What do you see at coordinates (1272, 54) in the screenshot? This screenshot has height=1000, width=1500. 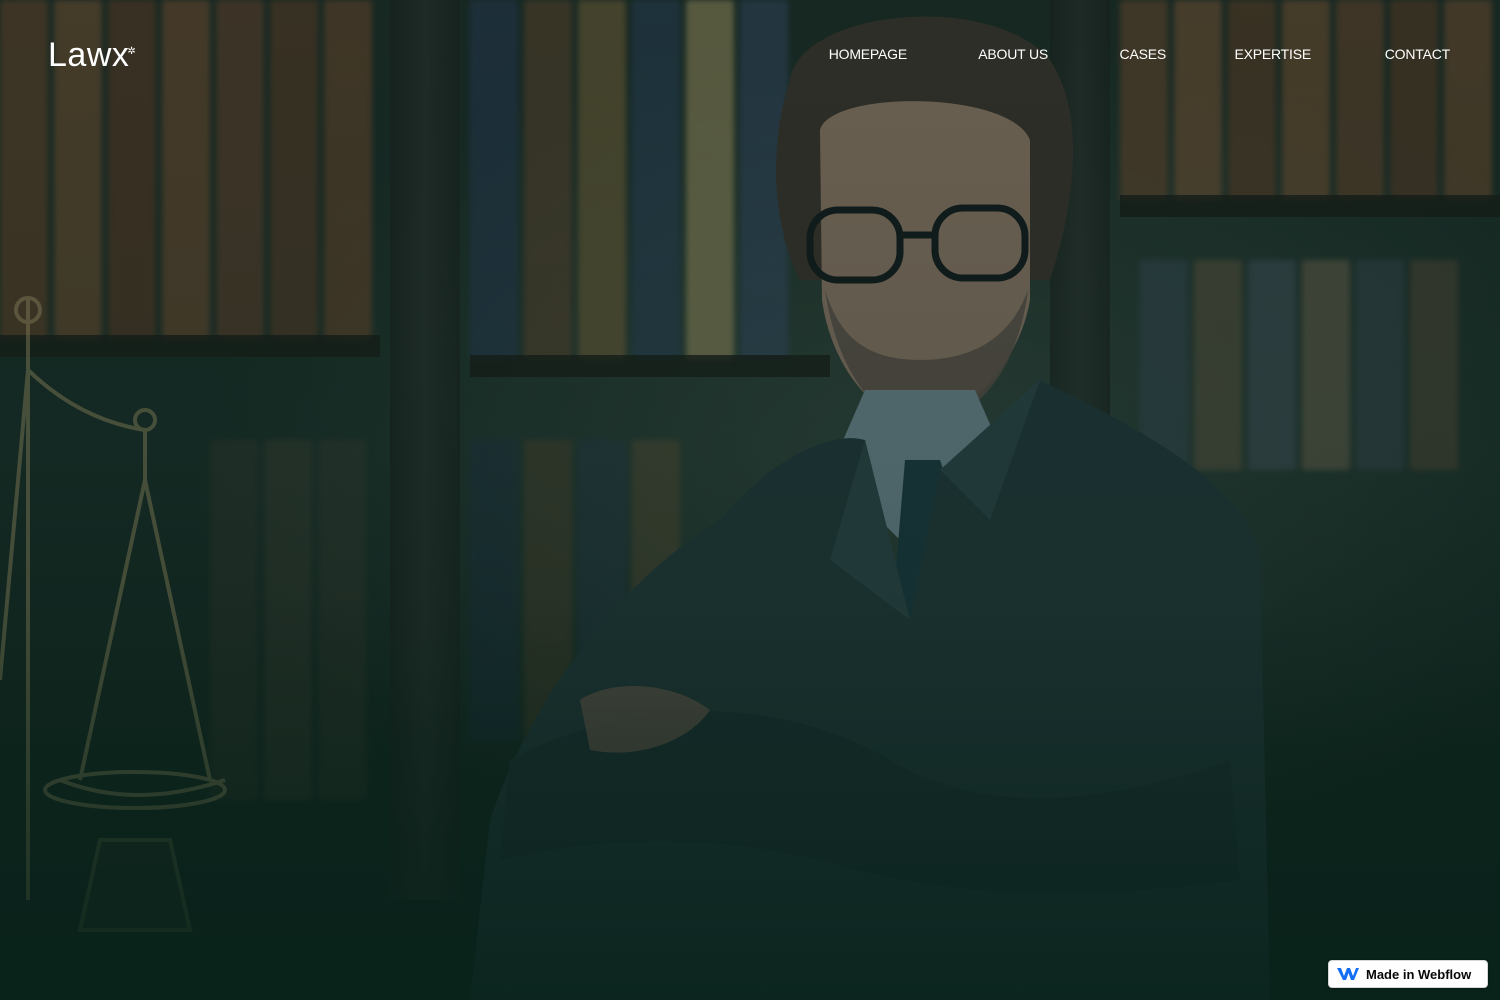 I see `nav-item-expertise: EXPERTISE` at bounding box center [1272, 54].